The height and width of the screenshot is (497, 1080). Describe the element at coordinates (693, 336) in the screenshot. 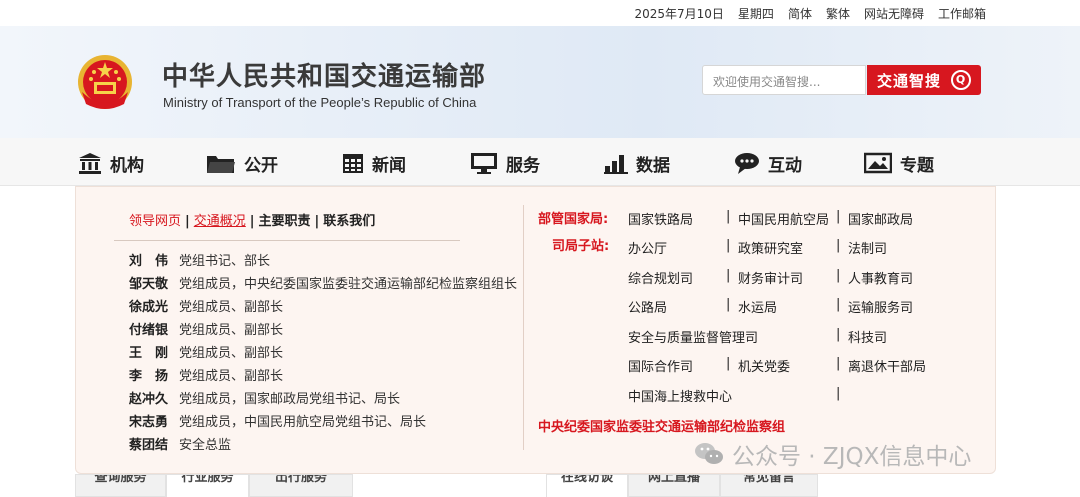

I see `org-link: 安全与质量监督管理司` at that location.